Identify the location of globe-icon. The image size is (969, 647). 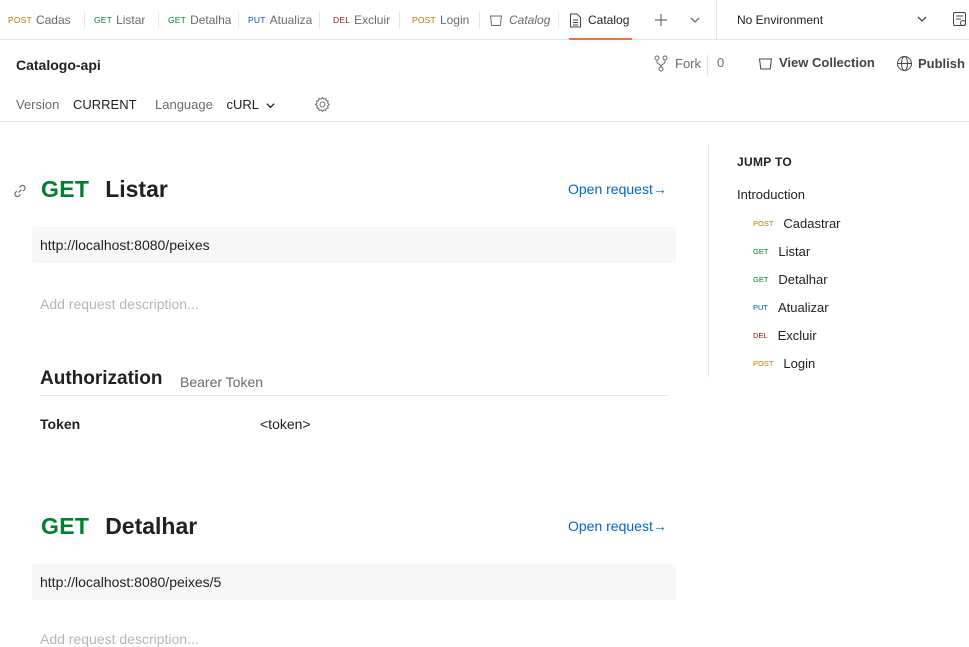
(904, 63).